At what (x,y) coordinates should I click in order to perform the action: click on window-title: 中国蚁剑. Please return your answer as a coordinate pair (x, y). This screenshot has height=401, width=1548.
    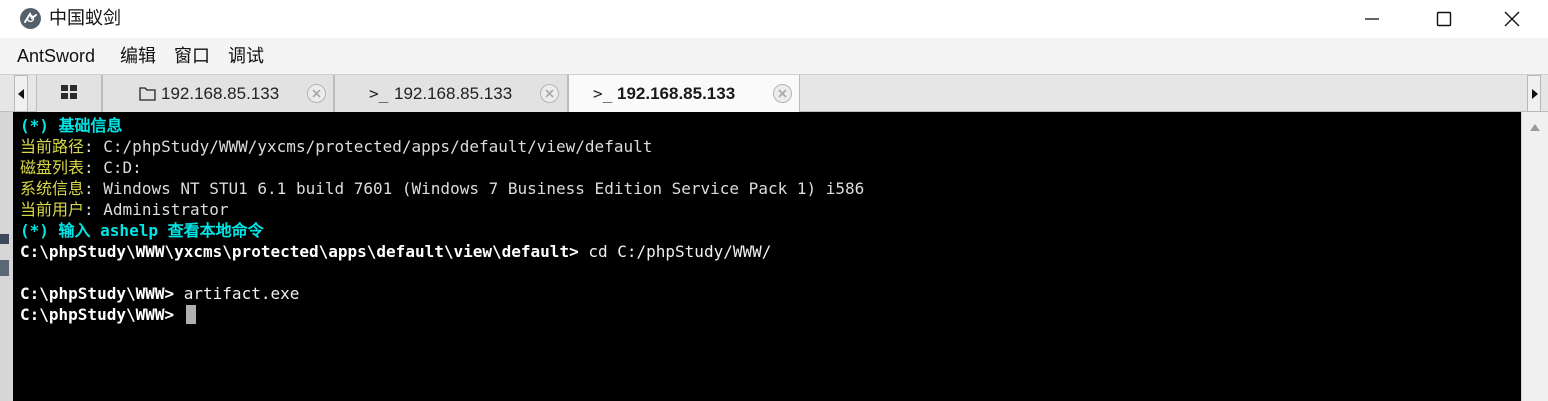
    Looking at the image, I should click on (85, 18).